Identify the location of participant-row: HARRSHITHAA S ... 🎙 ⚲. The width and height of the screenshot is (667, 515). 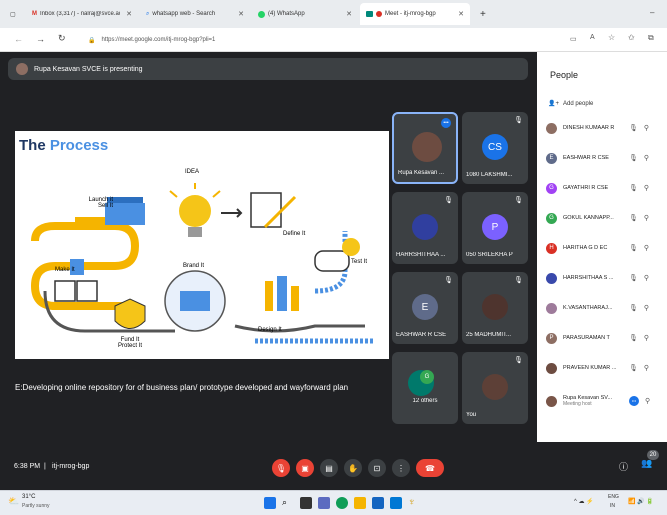
(606, 278).